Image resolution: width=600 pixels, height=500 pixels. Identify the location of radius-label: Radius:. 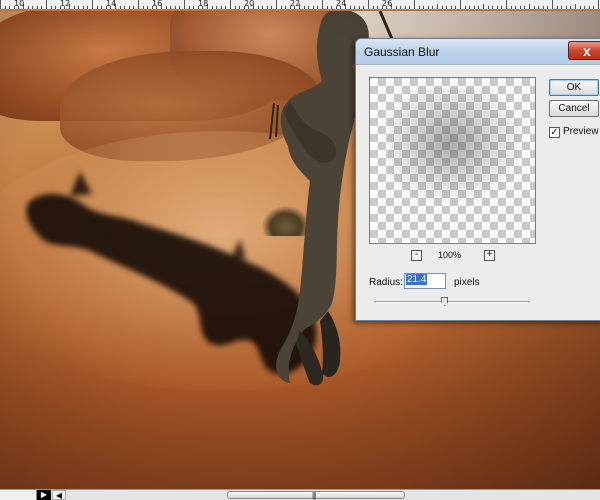
(386, 282).